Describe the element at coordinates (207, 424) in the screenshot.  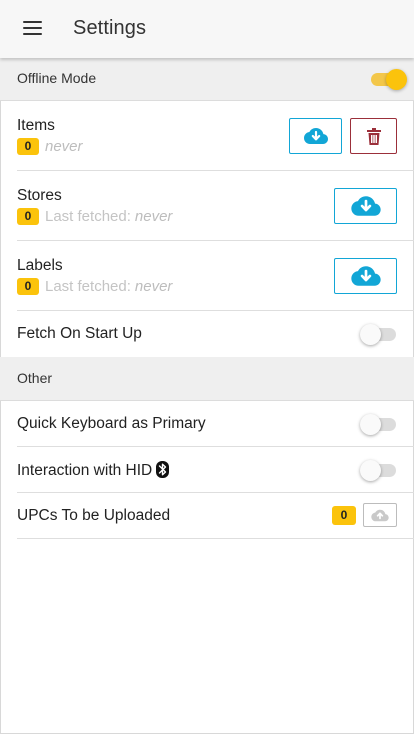
I see `quick-keyboard-row: Quick Keyboard as Primary` at that location.